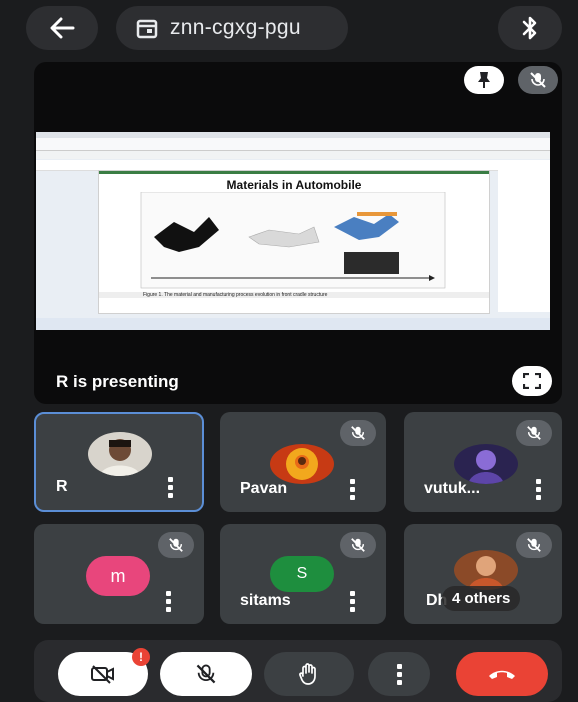 The height and width of the screenshot is (702, 578). Describe the element at coordinates (235, 27) in the screenshot. I see `meeting-code: znn-cgxg-pgu` at that location.